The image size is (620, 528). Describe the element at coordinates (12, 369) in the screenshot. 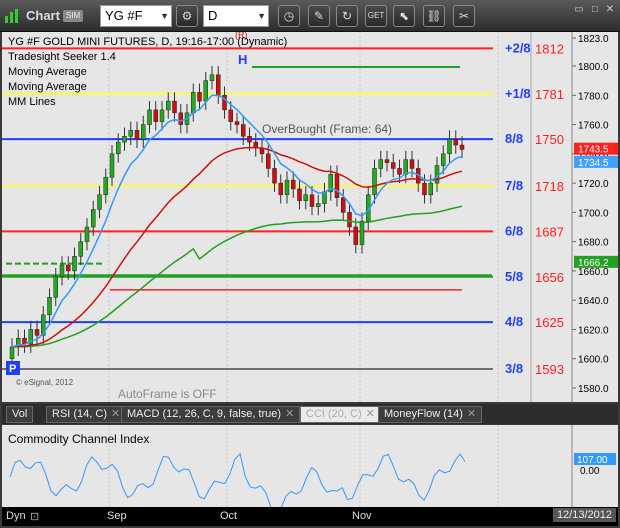

I see `marker-p: P` at that location.